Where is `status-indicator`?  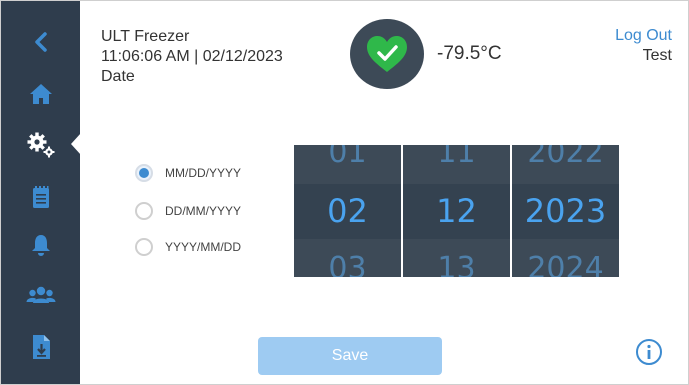
status-indicator is located at coordinates (387, 54).